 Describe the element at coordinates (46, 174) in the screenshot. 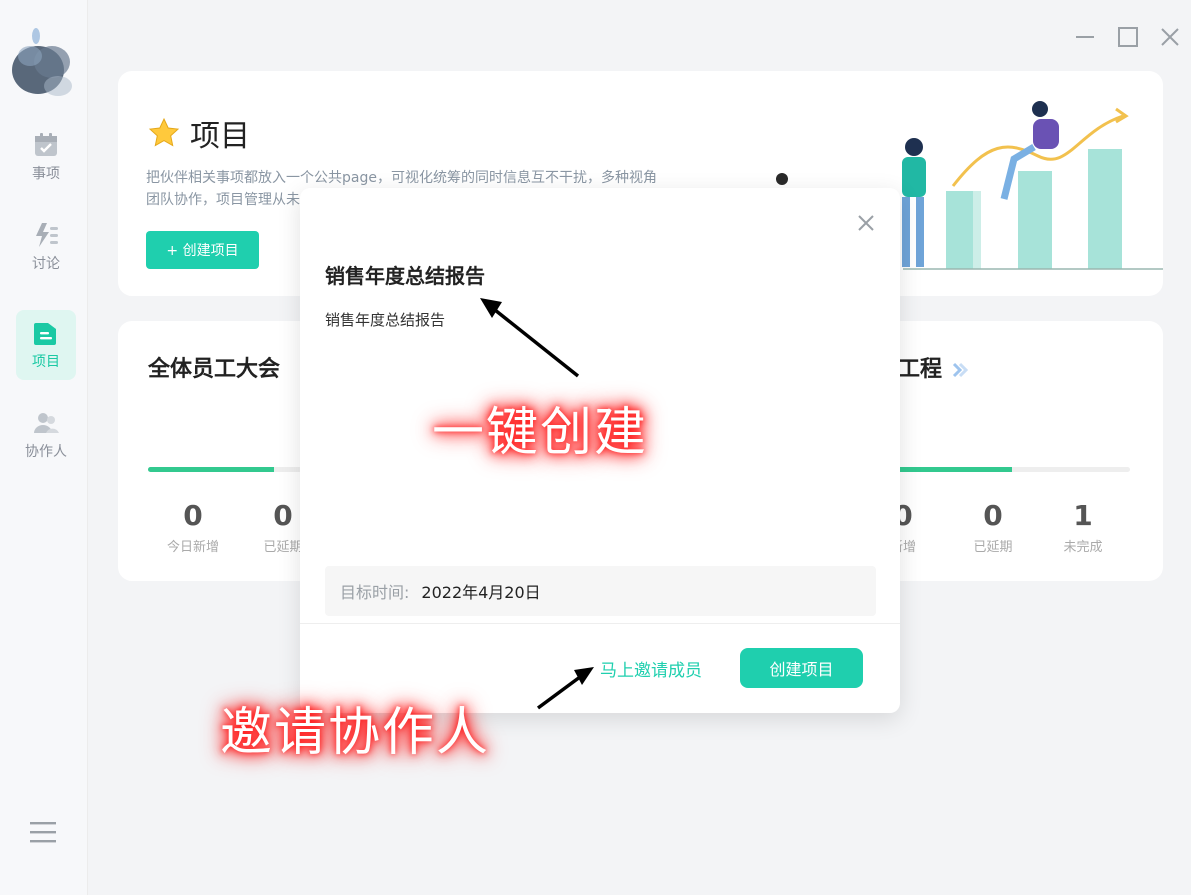

I see `sidebar-item-label: 事项` at that location.